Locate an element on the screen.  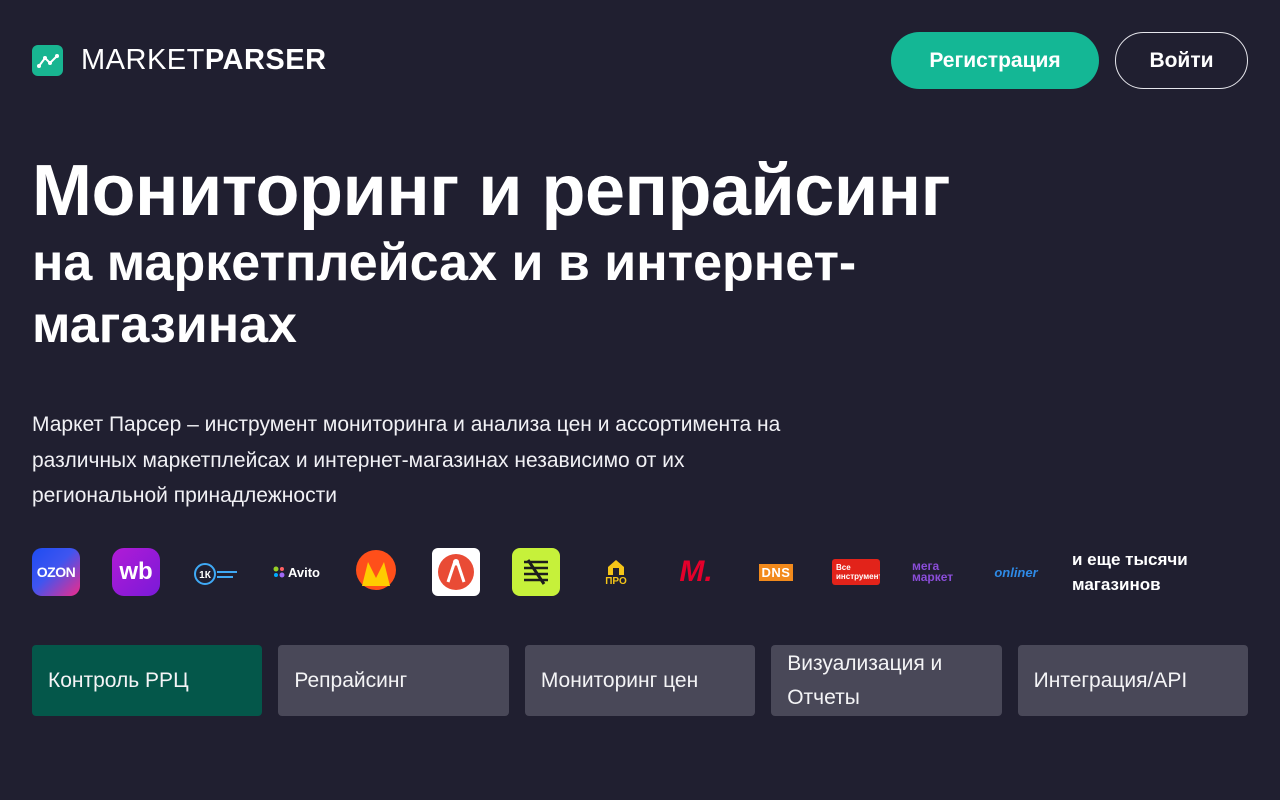
vse-instrumenty-text: Все инструменты is located at coordinates (856, 572).